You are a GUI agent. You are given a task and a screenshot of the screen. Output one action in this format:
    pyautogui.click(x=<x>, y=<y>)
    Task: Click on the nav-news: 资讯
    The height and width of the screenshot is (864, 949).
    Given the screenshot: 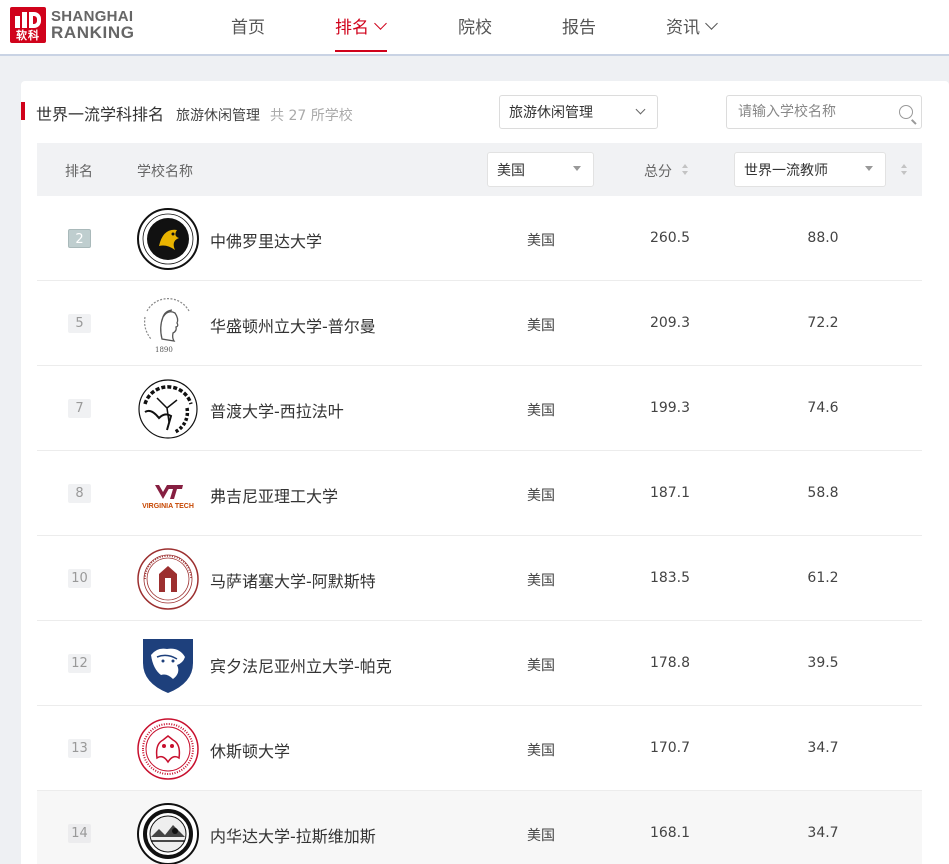 What is the action you would take?
    pyautogui.click(x=692, y=25)
    